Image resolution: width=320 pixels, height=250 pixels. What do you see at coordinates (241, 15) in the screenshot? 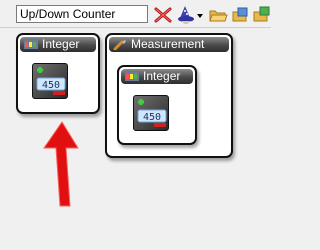
I see `folder-copy-icon` at bounding box center [241, 15].